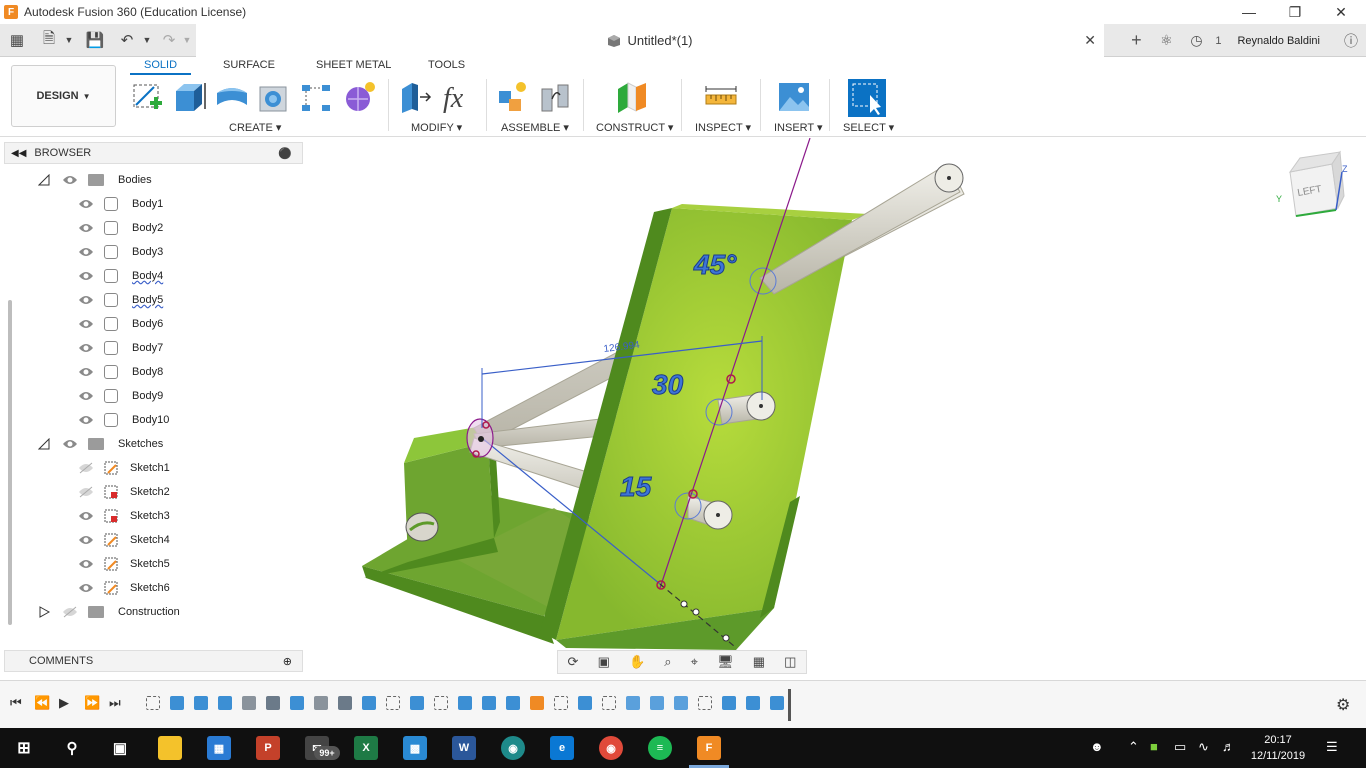 The height and width of the screenshot is (768, 1366). Describe the element at coordinates (170, 748) in the screenshot. I see `file-explorer-icon` at that location.